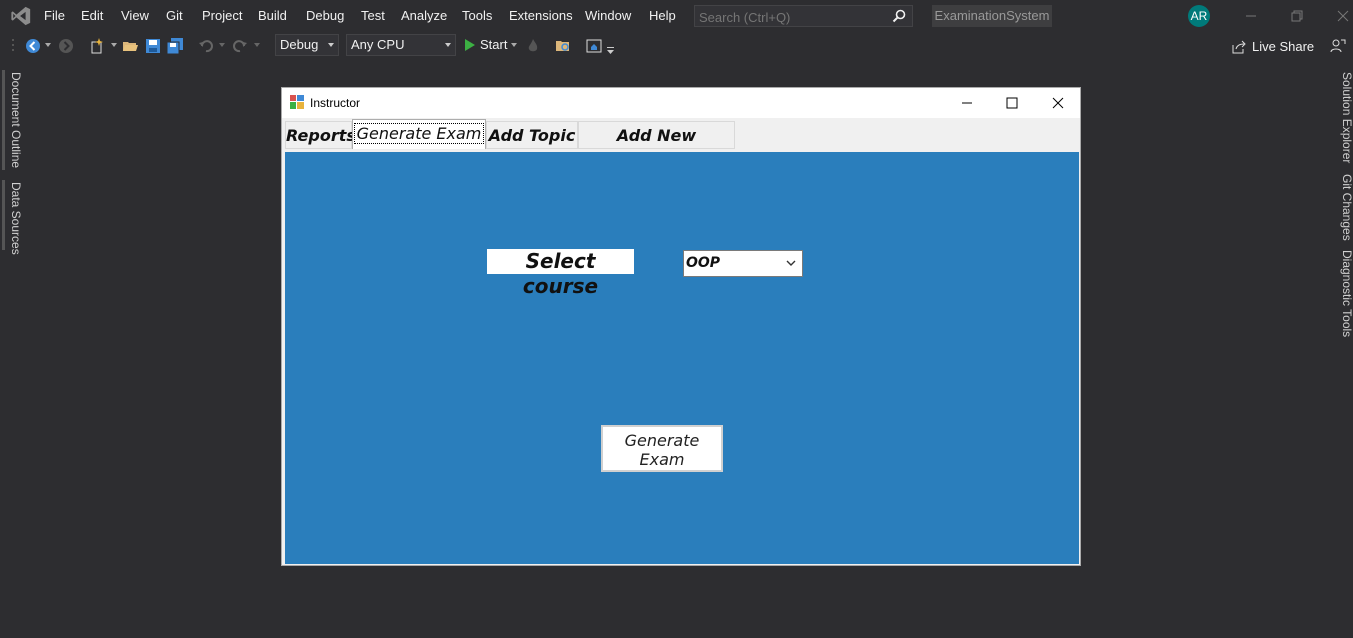 The height and width of the screenshot is (638, 1353). I want to click on menu-test: Test, so click(373, 15).